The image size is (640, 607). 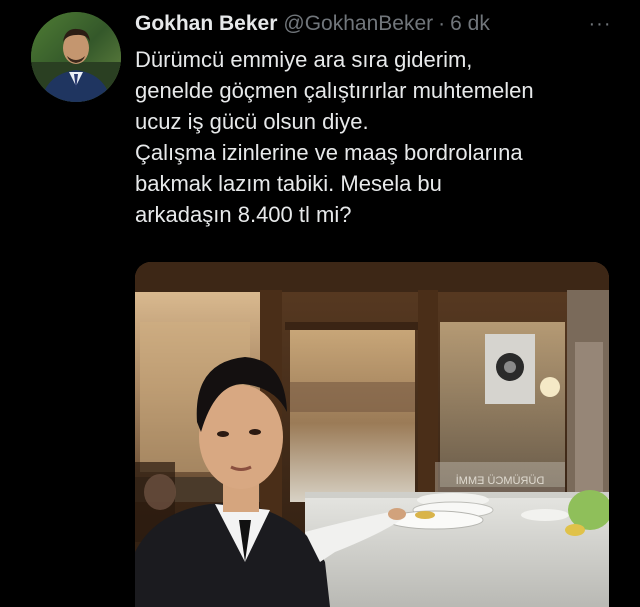 What do you see at coordinates (206, 24) in the screenshot?
I see `author-name: Gokhan Beker` at bounding box center [206, 24].